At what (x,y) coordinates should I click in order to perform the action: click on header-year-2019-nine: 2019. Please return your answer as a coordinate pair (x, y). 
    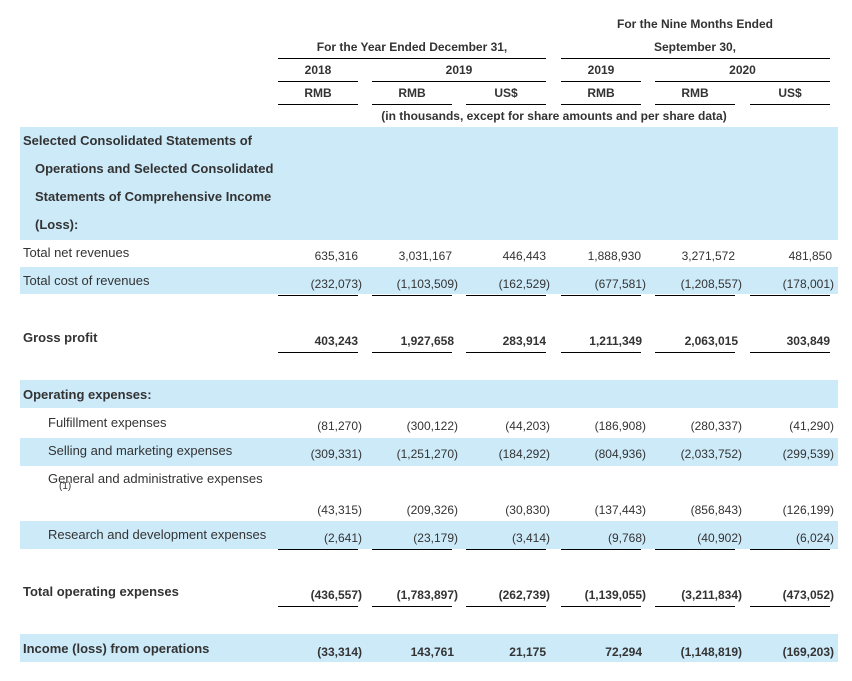
    Looking at the image, I should click on (601, 70).